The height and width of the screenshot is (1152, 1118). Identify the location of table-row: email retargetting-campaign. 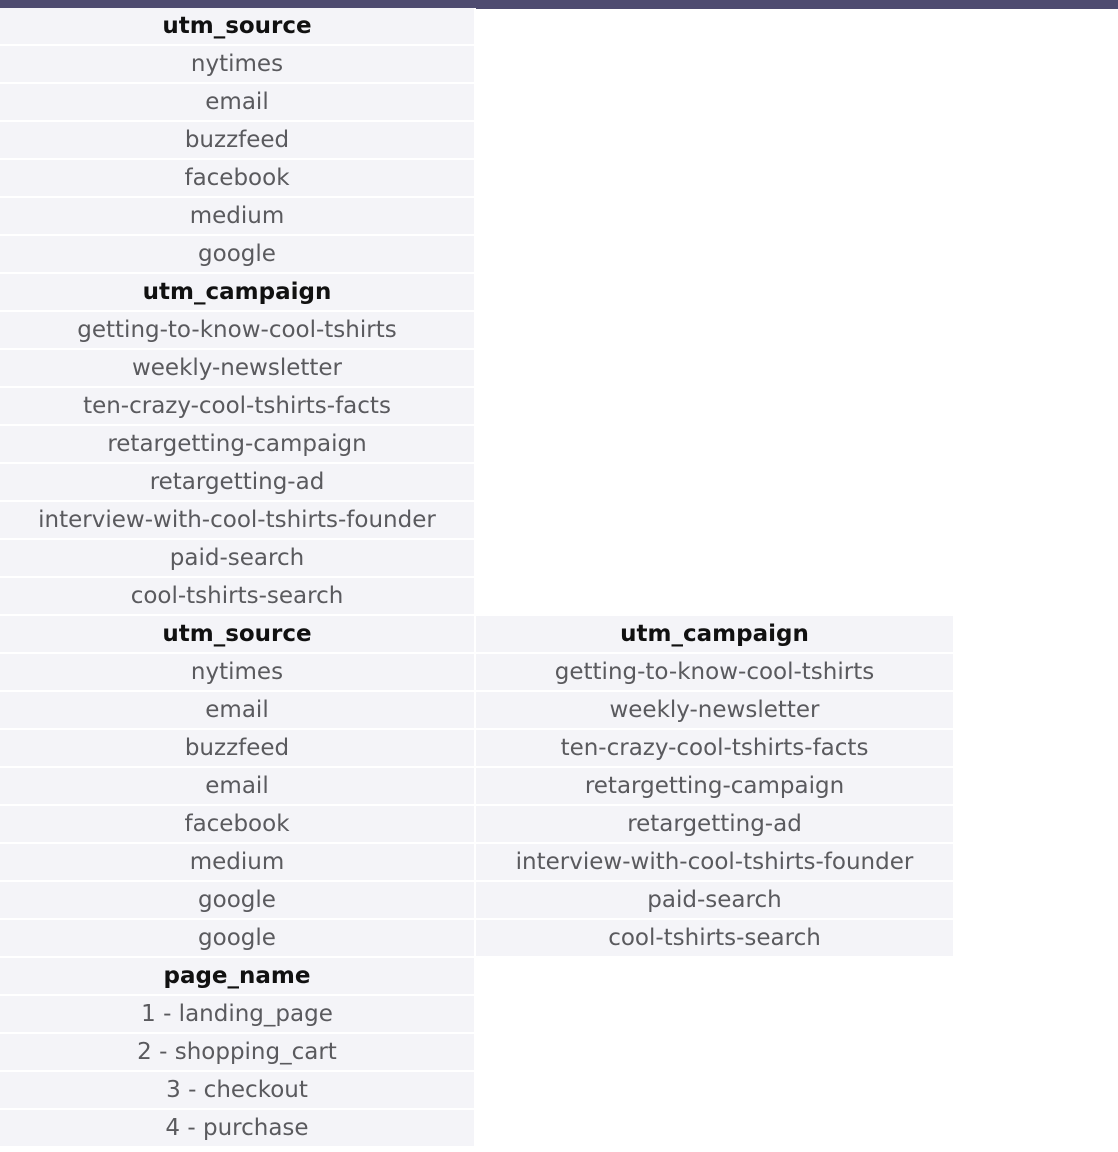
(477, 787).